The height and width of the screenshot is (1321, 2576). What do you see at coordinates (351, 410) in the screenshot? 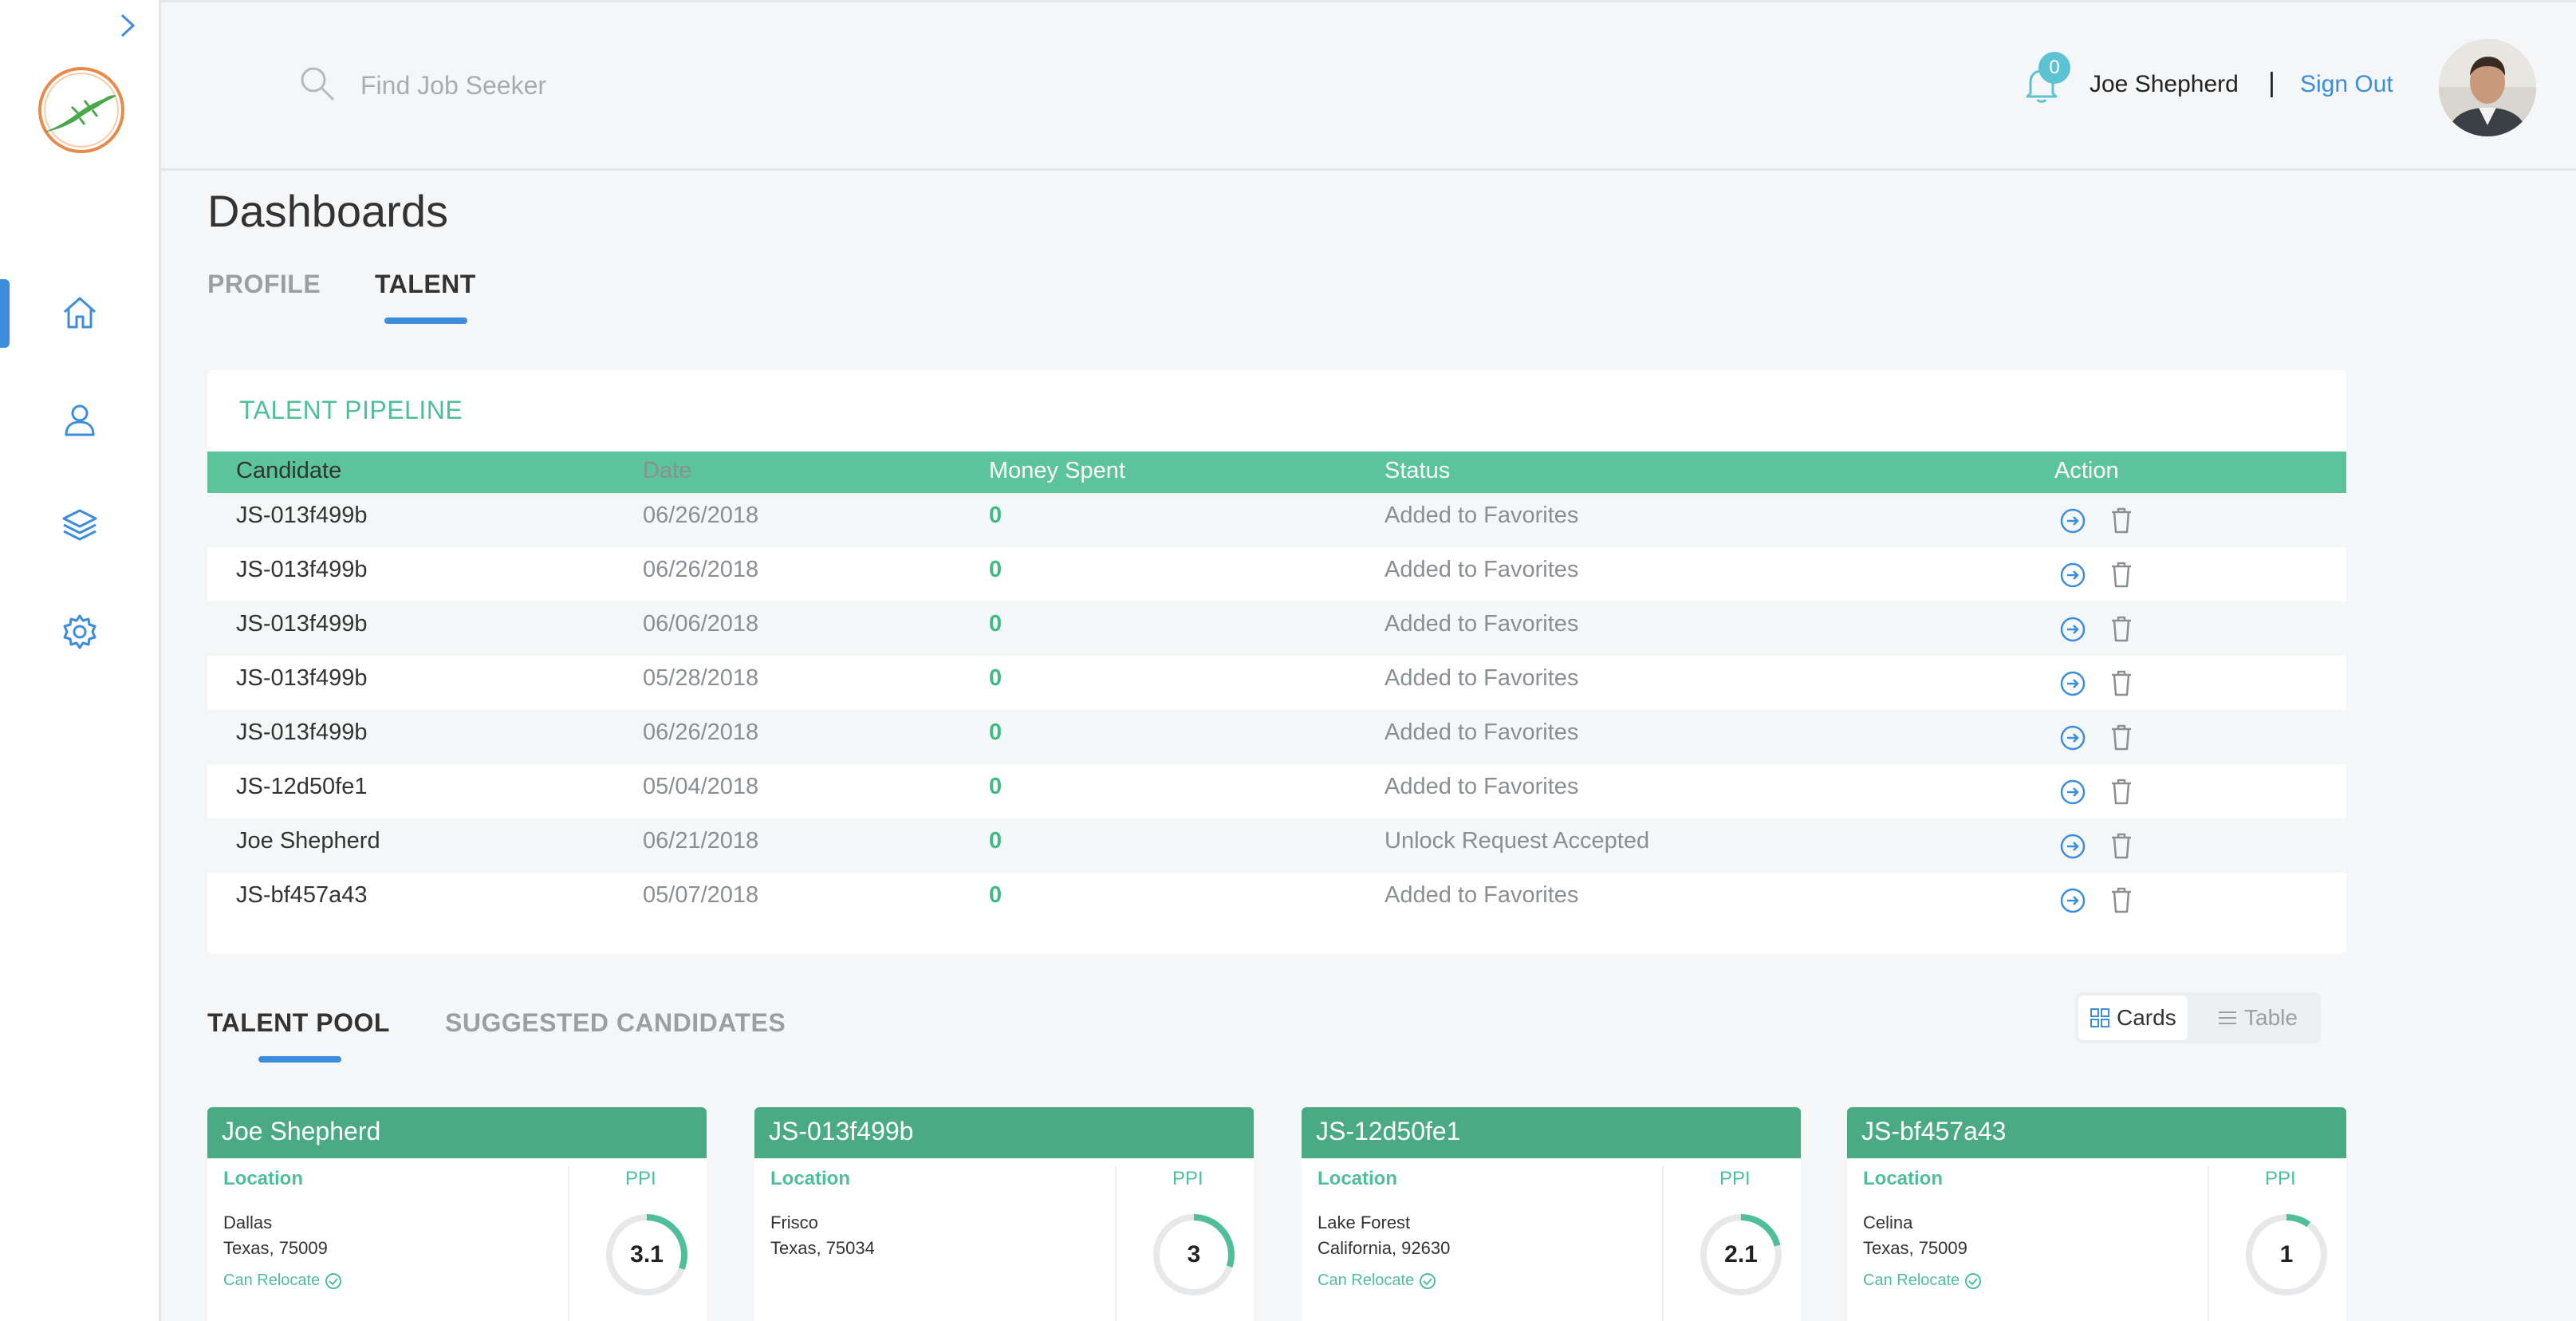
I see `pipeline-title: TALENT PIPELINE` at bounding box center [351, 410].